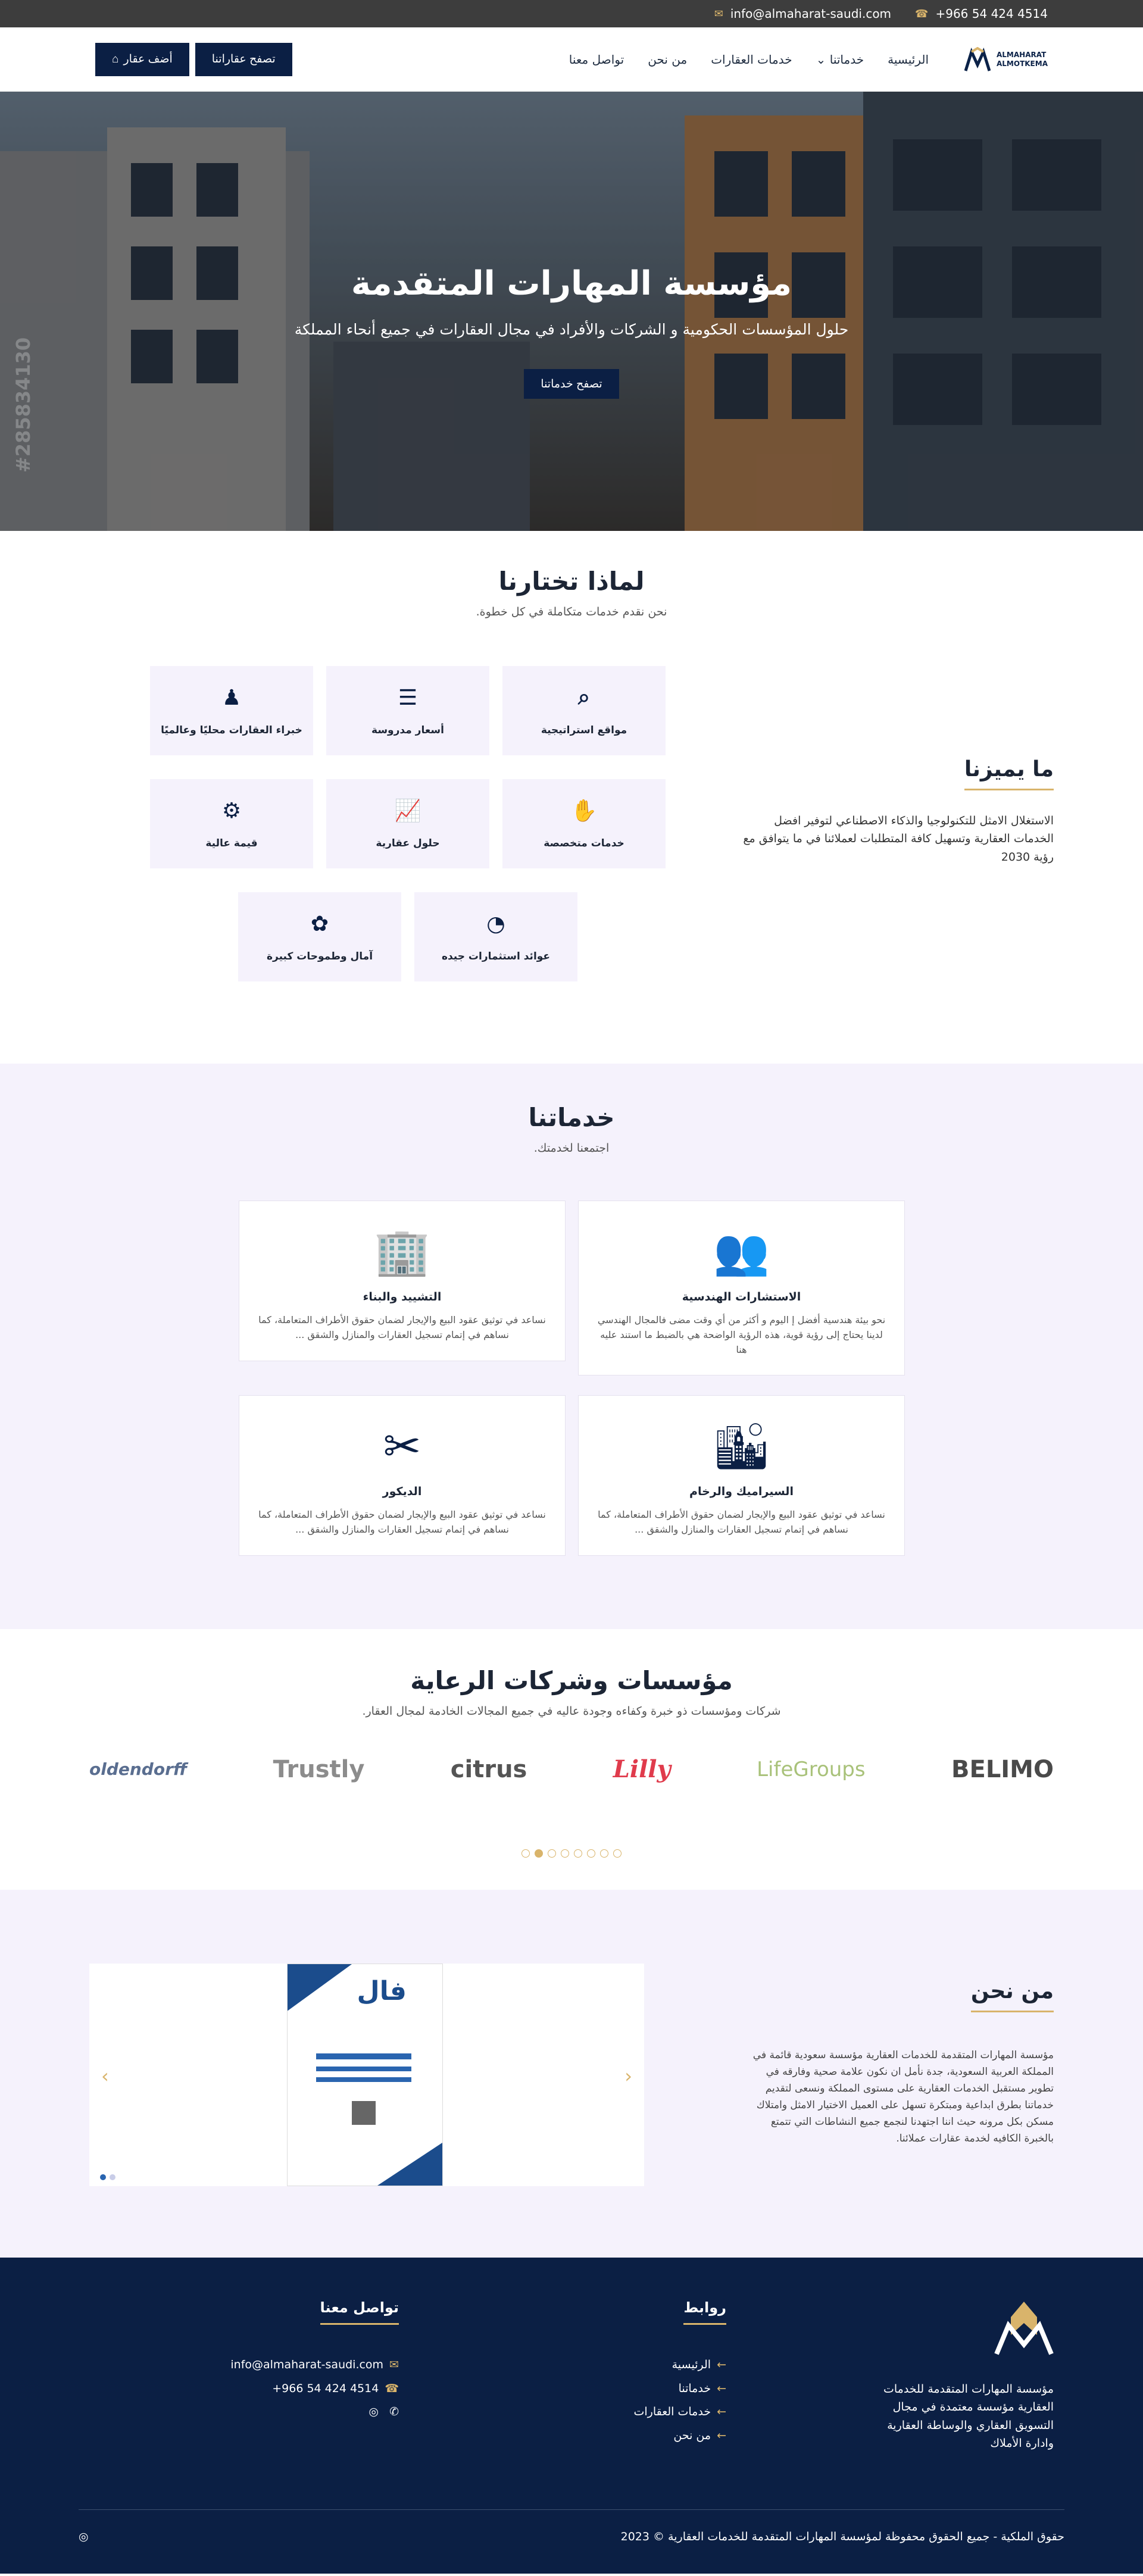 The height and width of the screenshot is (2576, 1143). Describe the element at coordinates (628, 2076) in the screenshot. I see `slider-prev-arrow: ‹` at that location.